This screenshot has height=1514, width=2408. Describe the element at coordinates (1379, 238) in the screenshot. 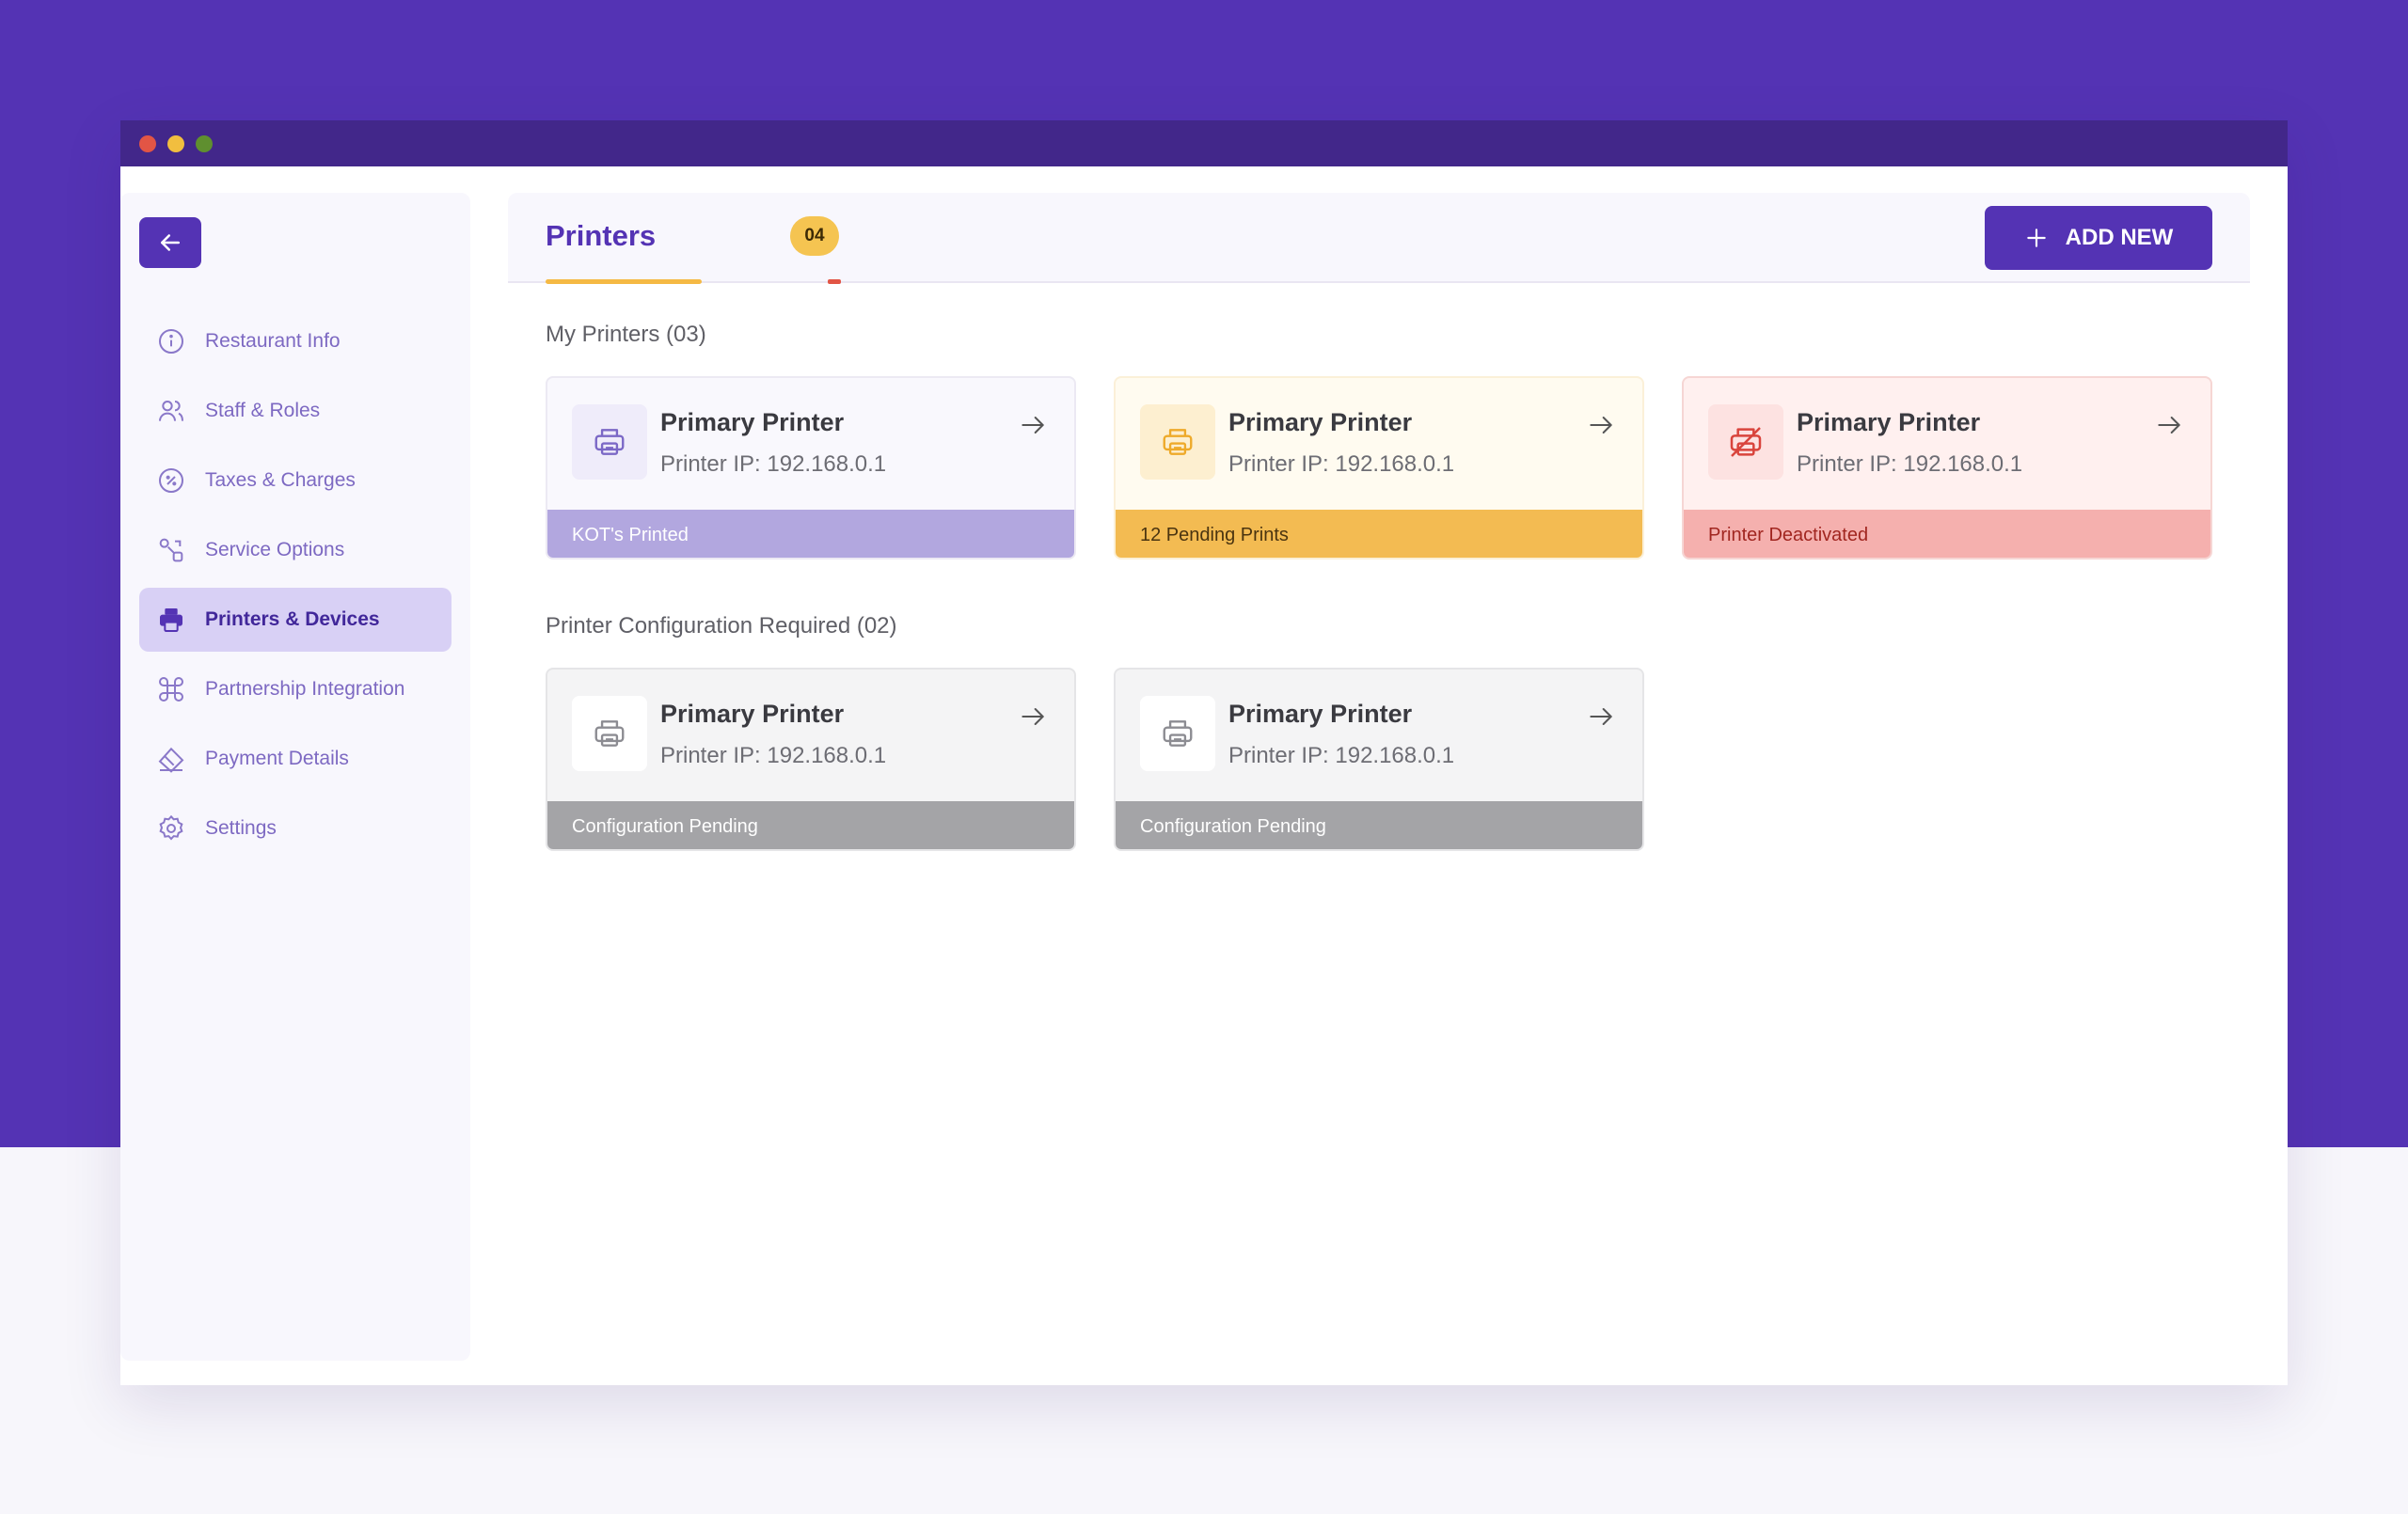

I see `main-header: Printers 04 ADD NEW` at that location.